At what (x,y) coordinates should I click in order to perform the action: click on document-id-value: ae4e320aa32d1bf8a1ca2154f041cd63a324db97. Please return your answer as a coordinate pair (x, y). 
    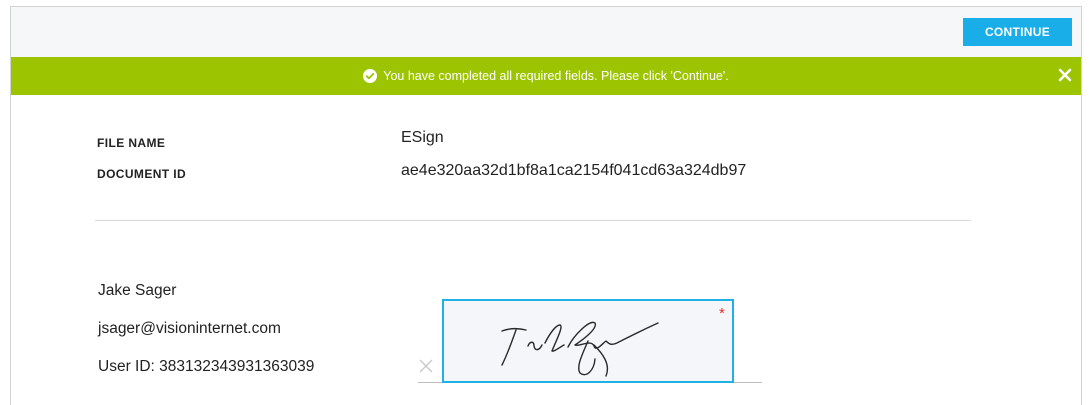
    Looking at the image, I should click on (574, 170).